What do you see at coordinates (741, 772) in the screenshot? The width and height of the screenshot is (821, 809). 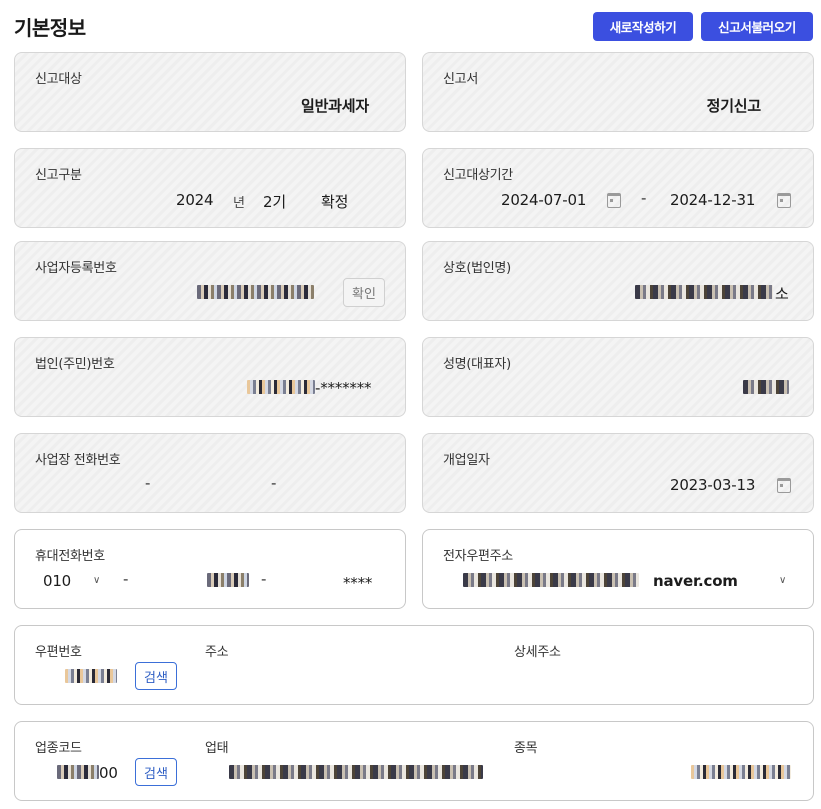 I see `business-item-masked-value` at bounding box center [741, 772].